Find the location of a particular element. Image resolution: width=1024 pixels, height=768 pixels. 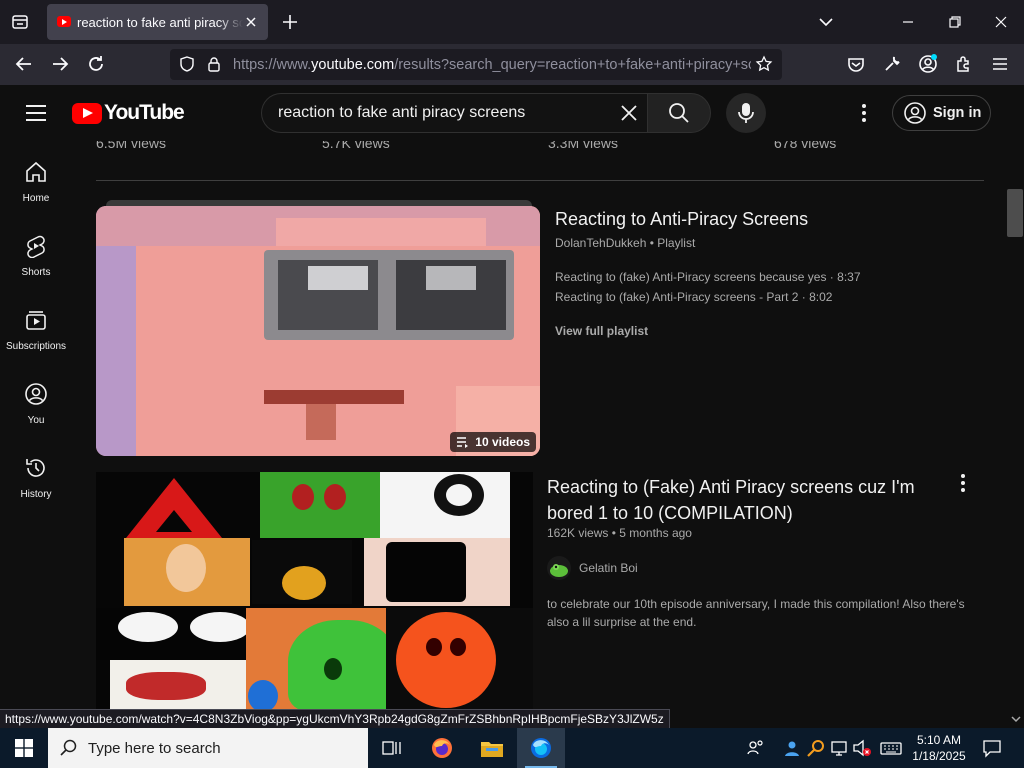

playlist-video-duration: 8:02 is located at coordinates (821, 297).